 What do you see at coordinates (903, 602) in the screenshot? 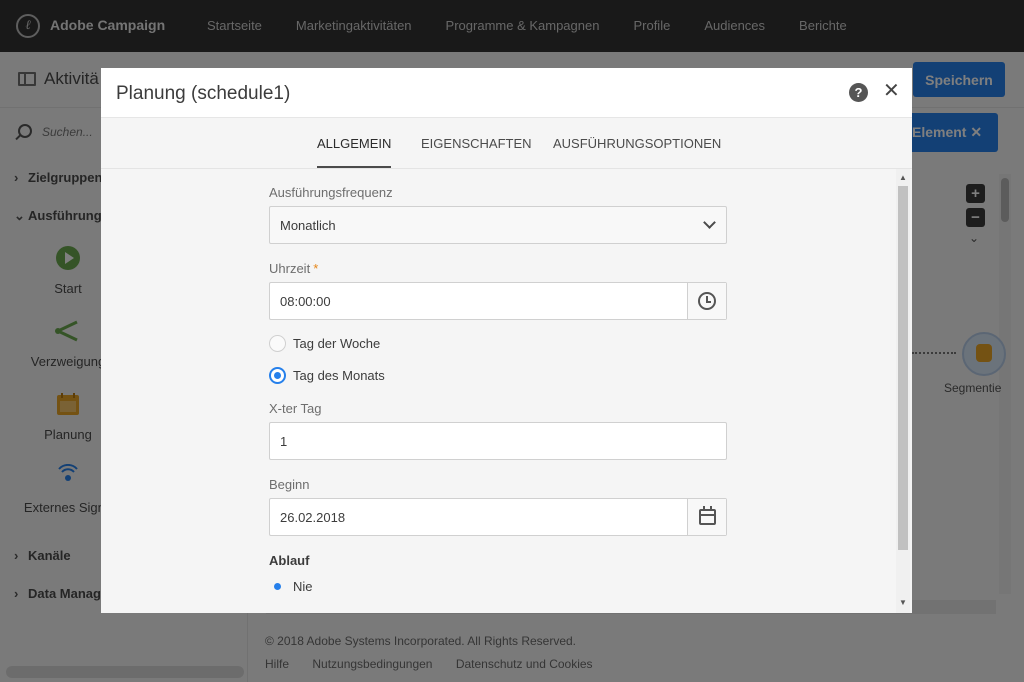
I see `scroll-down-icon: ▼` at bounding box center [903, 602].